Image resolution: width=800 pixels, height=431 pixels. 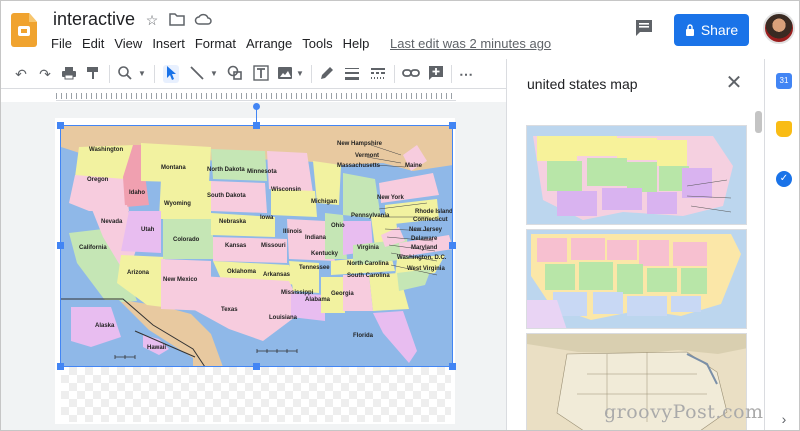 What do you see at coordinates (218, 43) in the screenshot?
I see `menu-format: Format` at bounding box center [218, 43].